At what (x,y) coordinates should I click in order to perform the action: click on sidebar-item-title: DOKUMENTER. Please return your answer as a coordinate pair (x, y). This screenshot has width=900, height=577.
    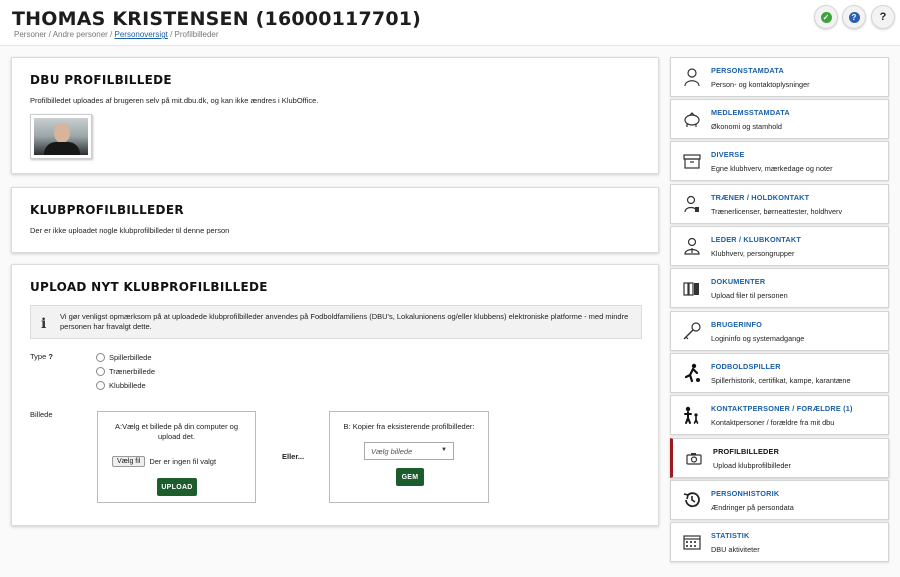
    Looking at the image, I should click on (738, 281).